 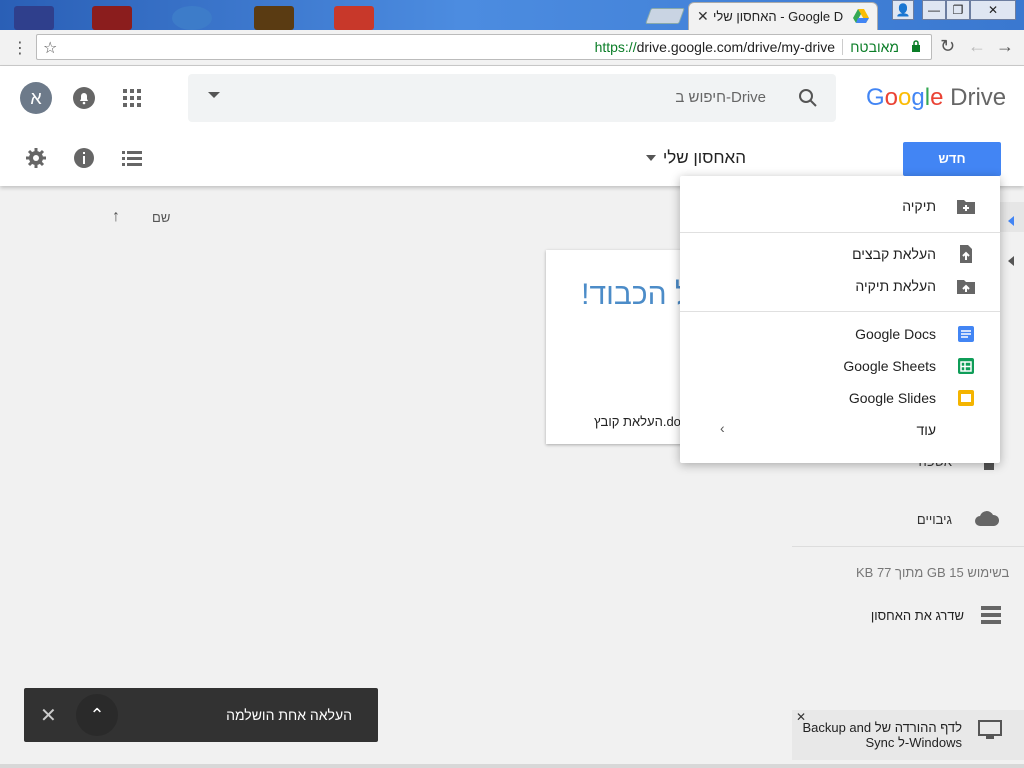 What do you see at coordinates (84, 158) in the screenshot?
I see `info-icon` at bounding box center [84, 158].